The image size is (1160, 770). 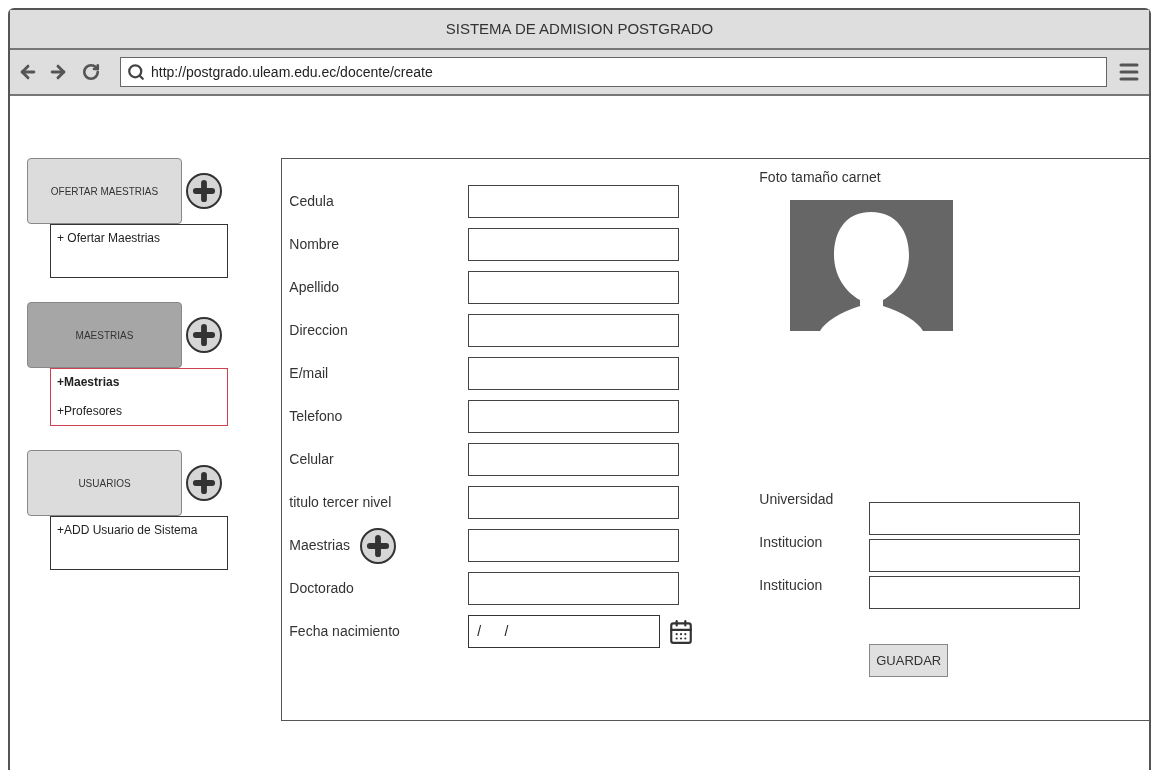 I want to click on field-label: Direccion, so click(x=318, y=330).